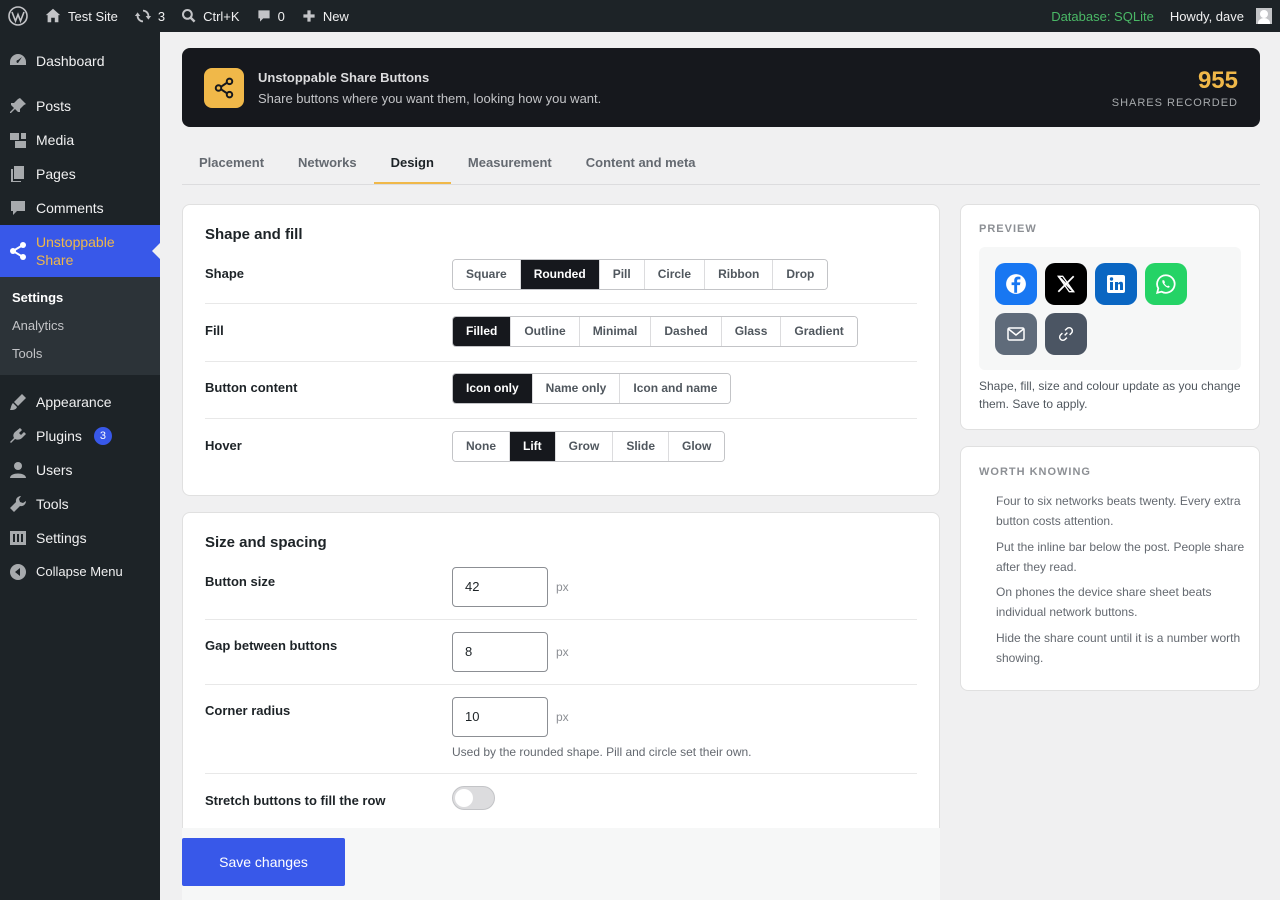  Describe the element at coordinates (325, 16) in the screenshot. I see `new-content-button: New` at that location.